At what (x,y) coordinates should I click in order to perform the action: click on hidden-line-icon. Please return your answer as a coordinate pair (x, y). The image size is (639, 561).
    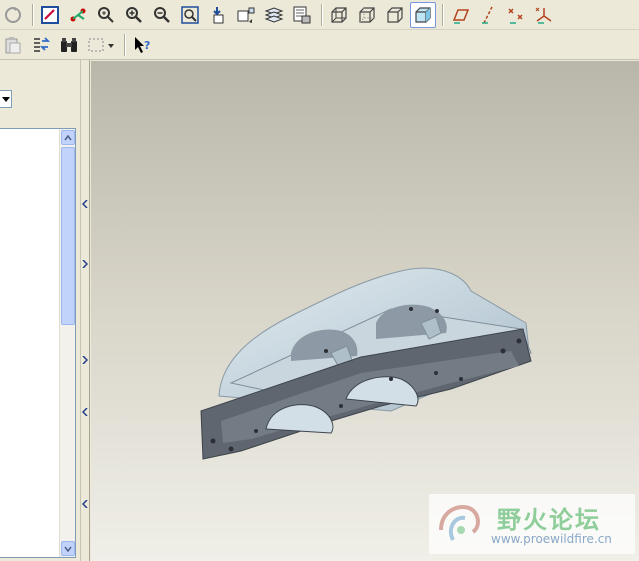
    Looking at the image, I should click on (367, 14).